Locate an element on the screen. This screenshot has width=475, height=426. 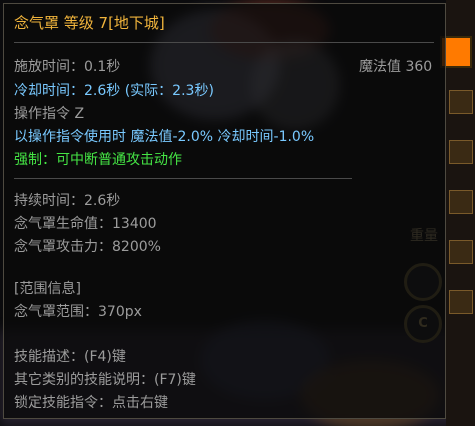
shield-hp: 念气罩生命值：13400 is located at coordinates (85, 224).